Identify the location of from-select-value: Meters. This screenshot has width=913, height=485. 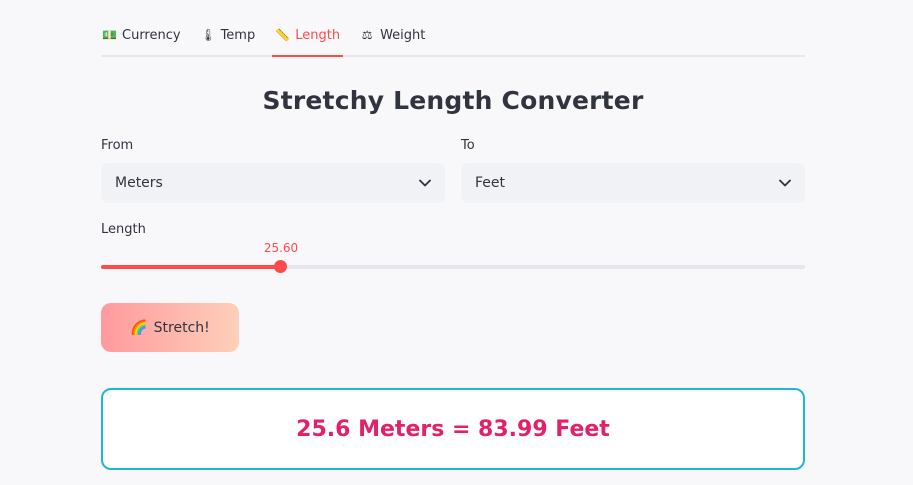
(139, 183).